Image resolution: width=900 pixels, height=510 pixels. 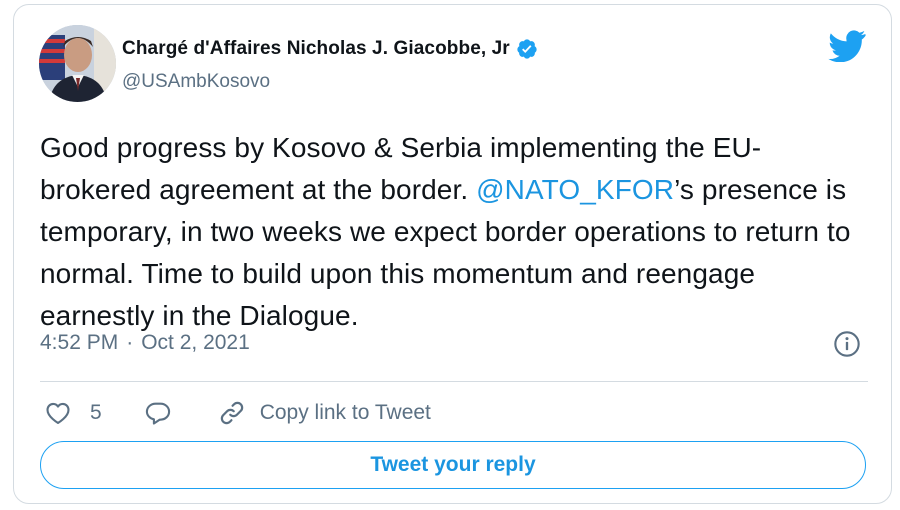 What do you see at coordinates (847, 344) in the screenshot?
I see `info-icon` at bounding box center [847, 344].